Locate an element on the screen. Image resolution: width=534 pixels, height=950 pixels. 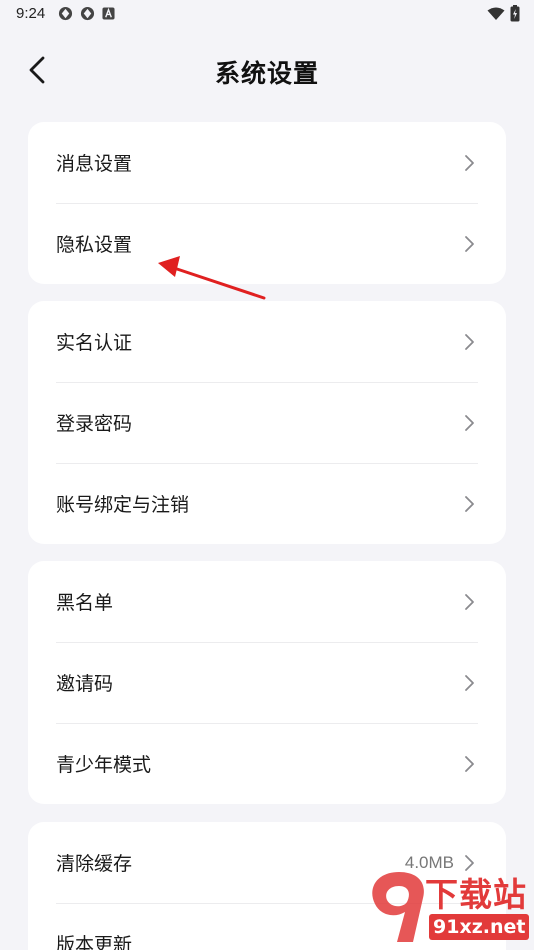
watermark-brand: 下载站 is located at coordinates (476, 894).